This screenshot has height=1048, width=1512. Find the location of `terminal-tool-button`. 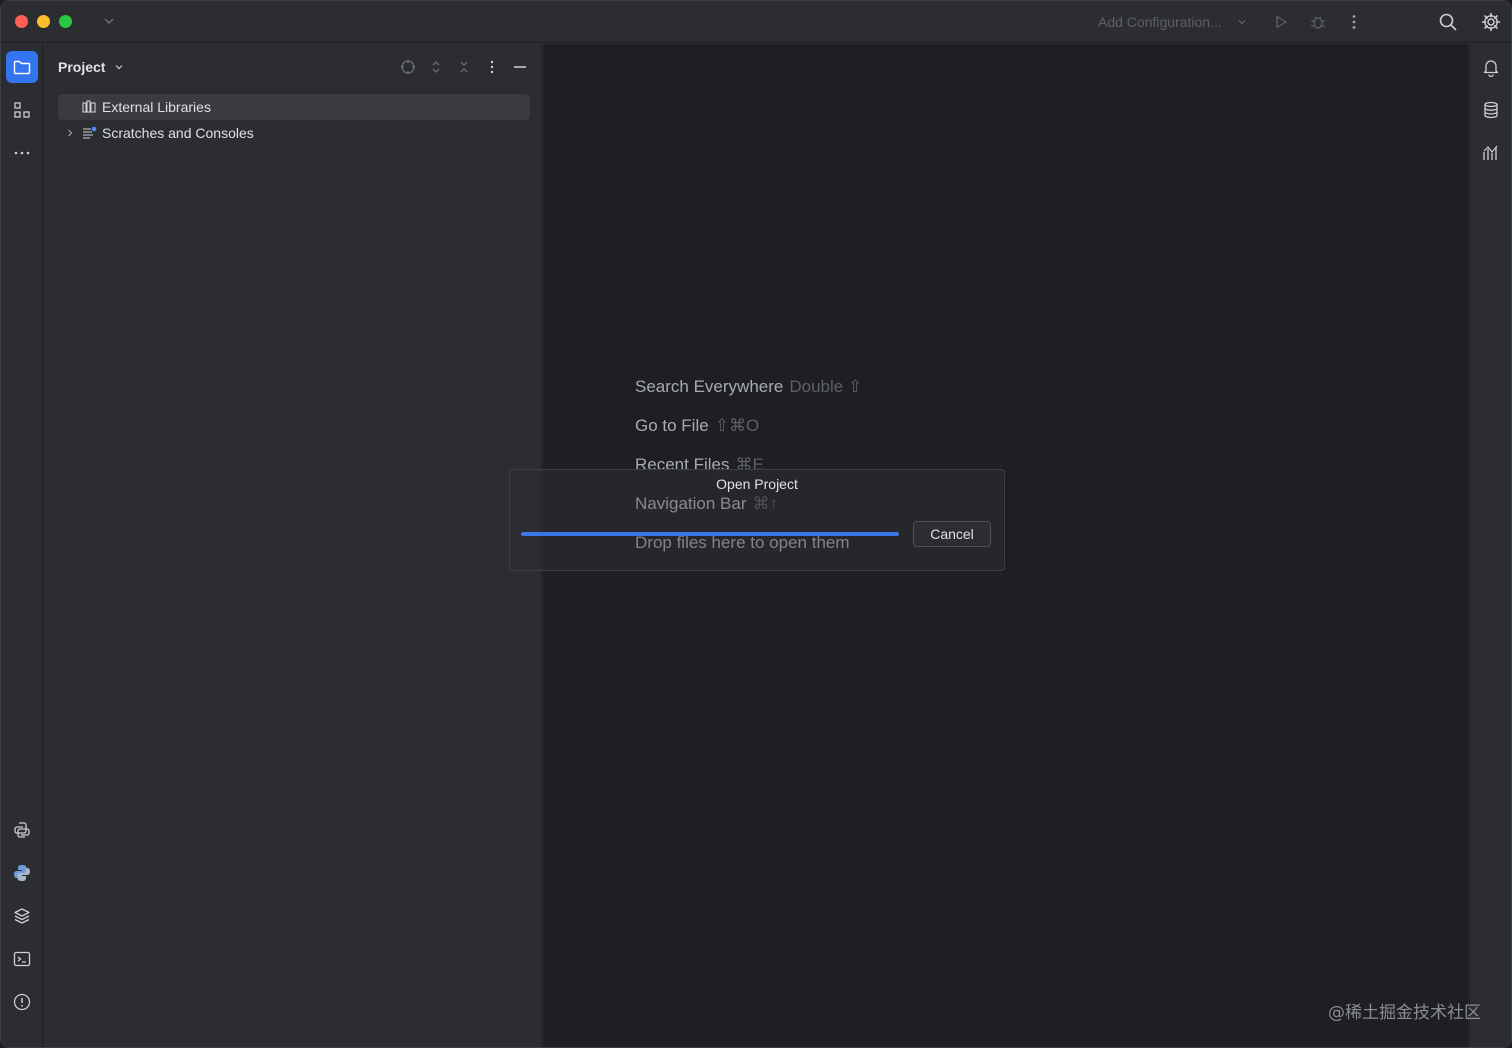

terminal-tool-button is located at coordinates (22, 959).